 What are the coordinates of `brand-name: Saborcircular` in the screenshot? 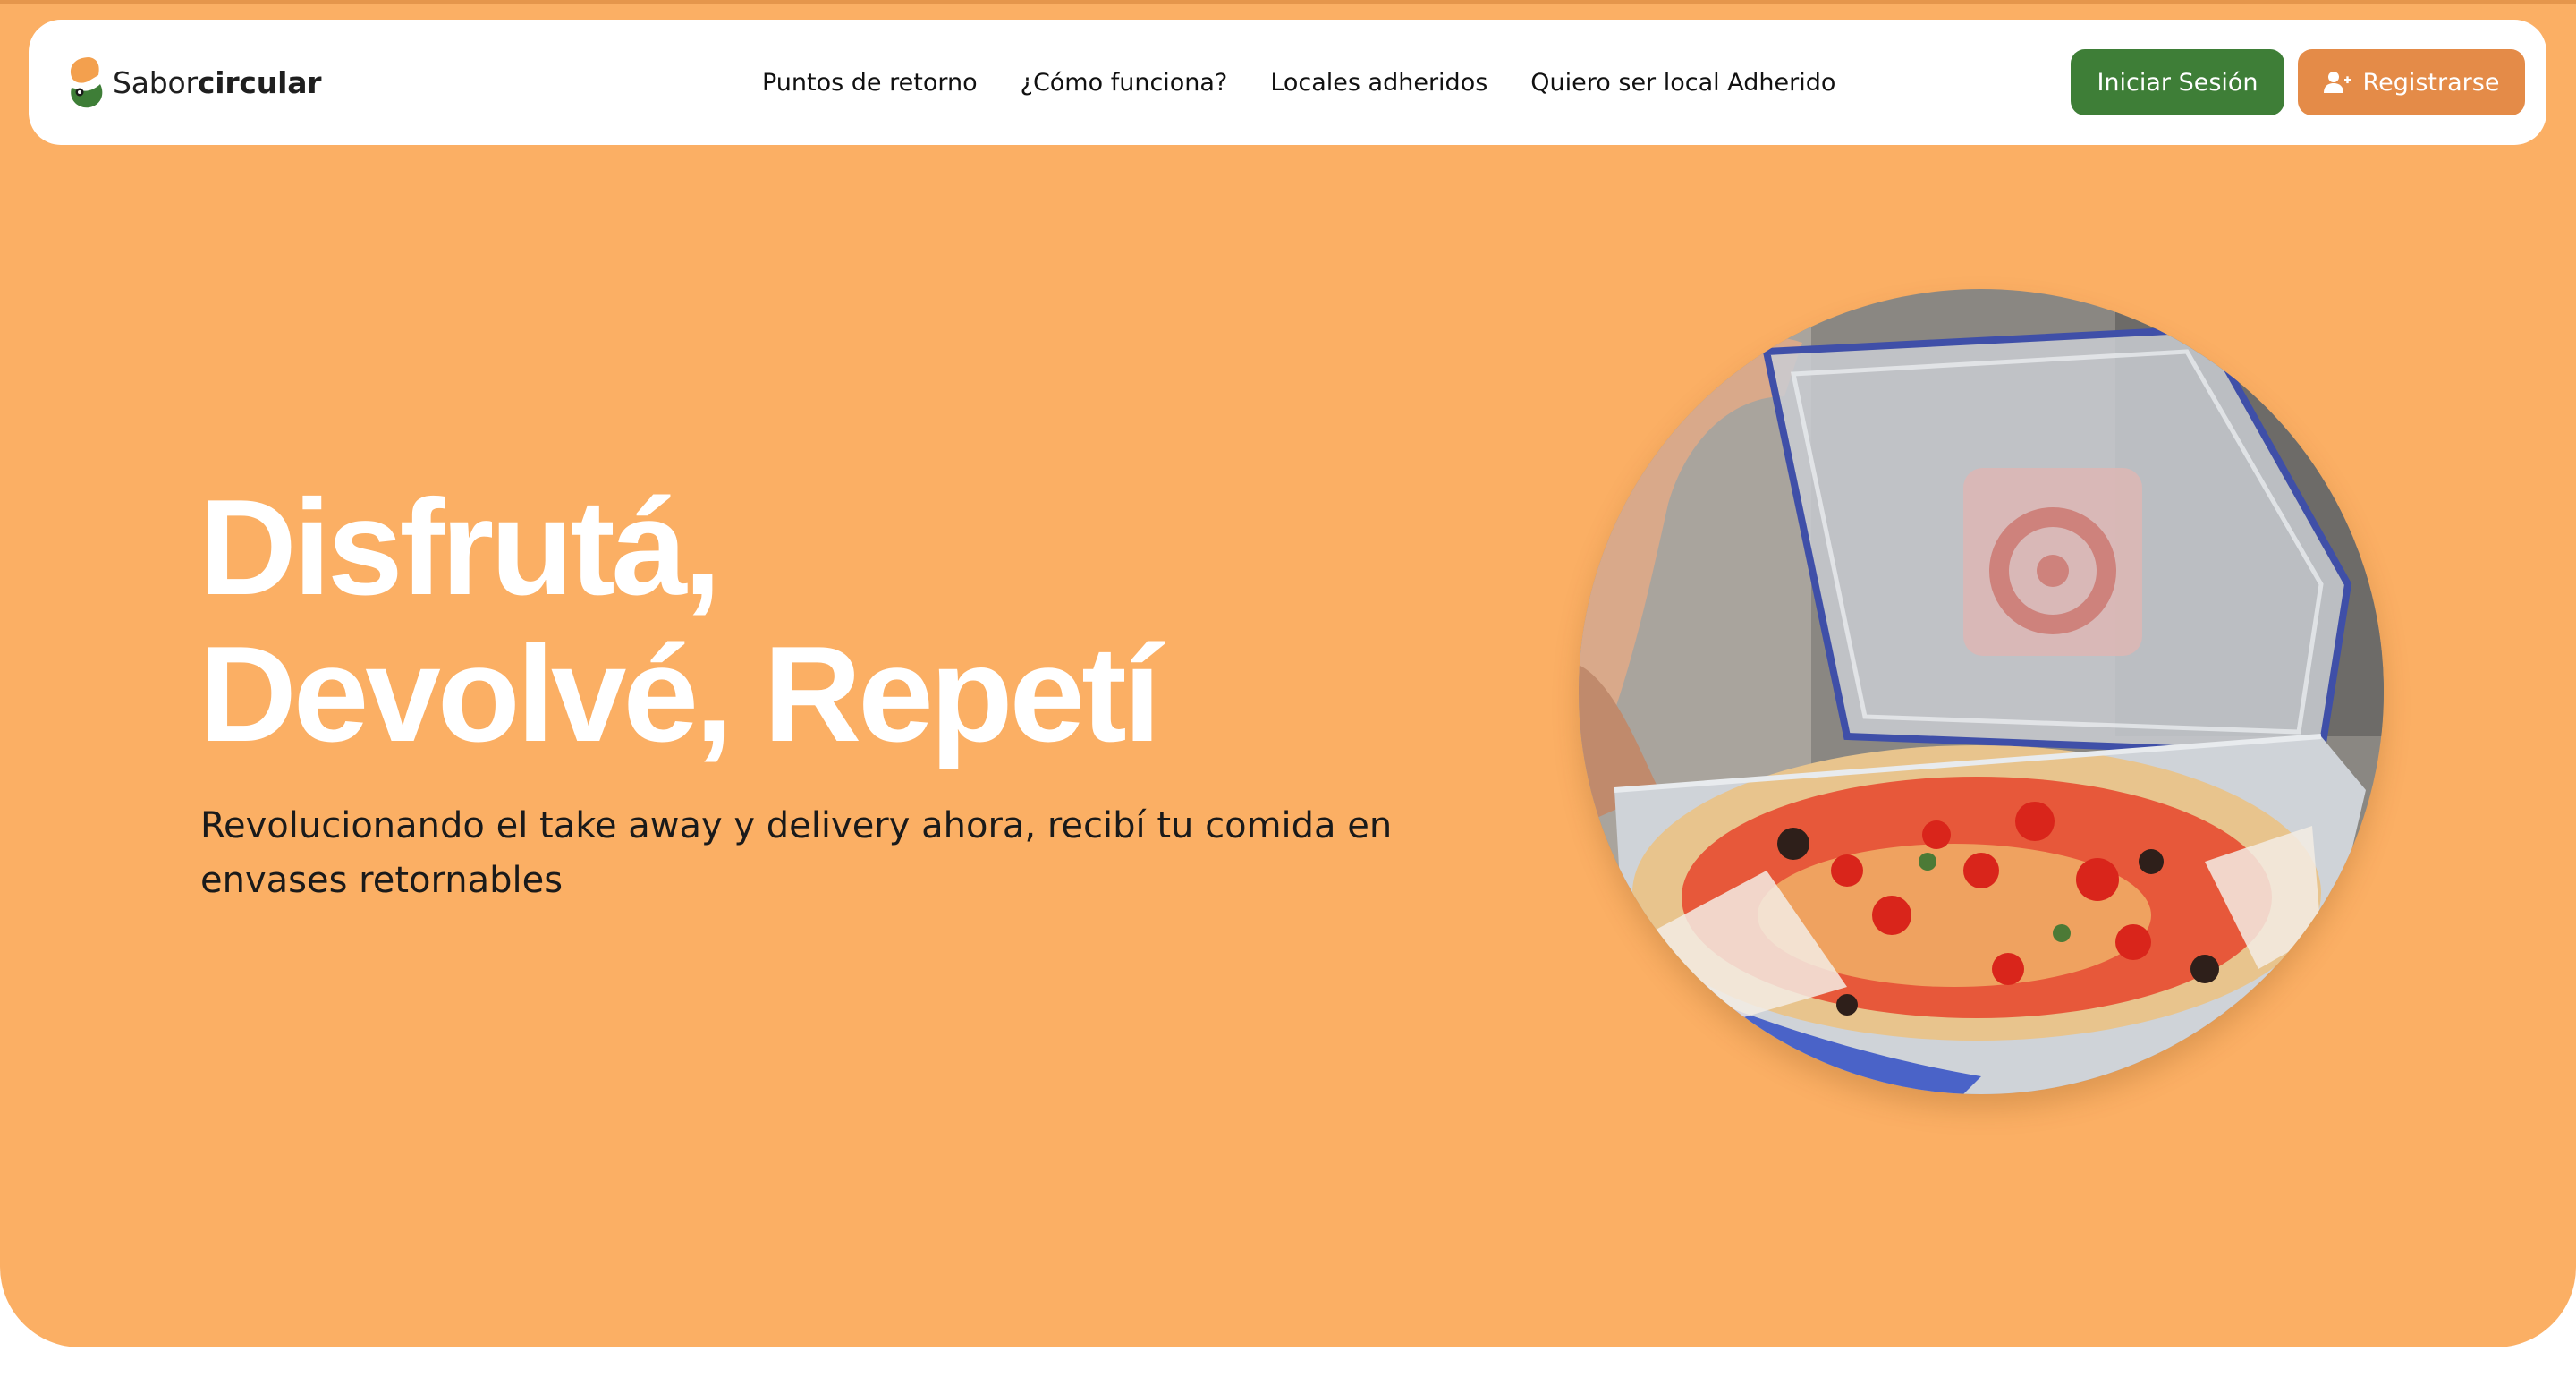 It's located at (217, 82).